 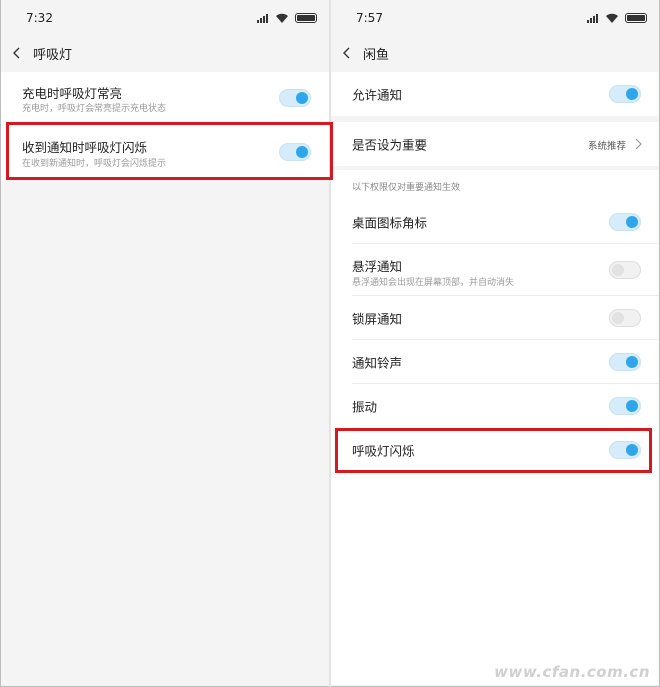 I want to click on breathing-light-blink-toggle, so click(x=625, y=450).